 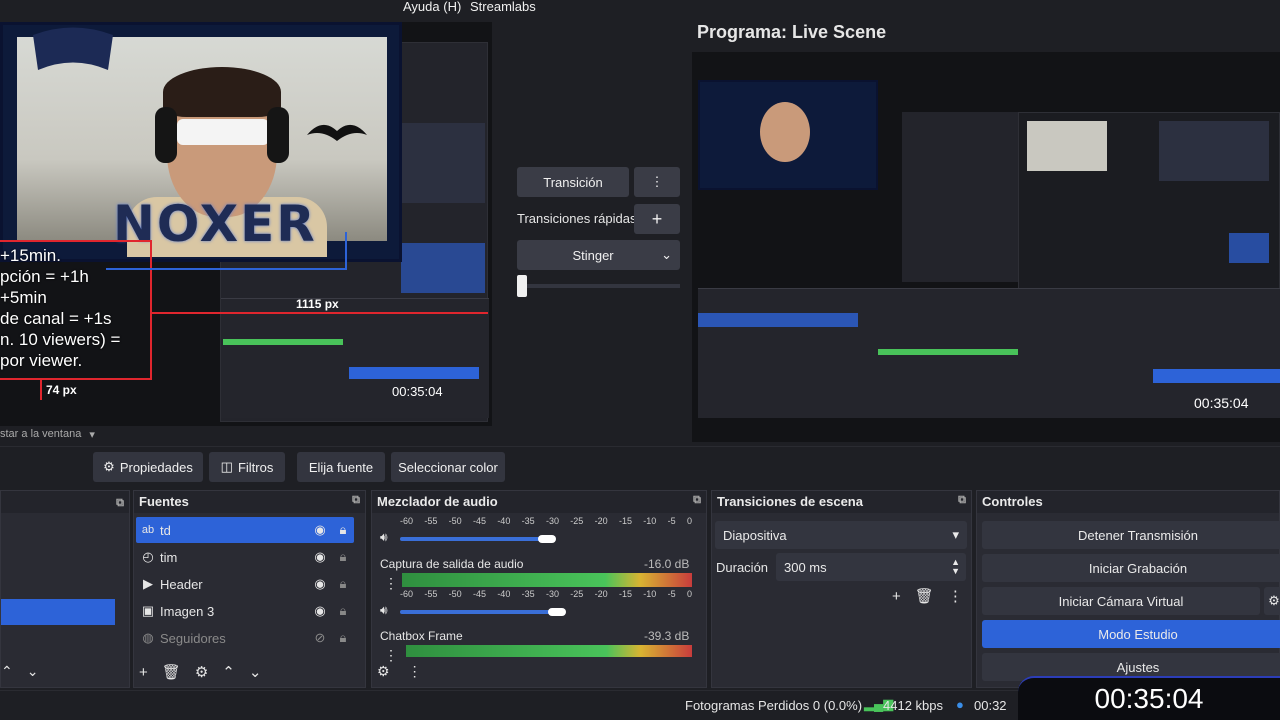 What do you see at coordinates (805, 567) in the screenshot?
I see `duration-value: 300 ms` at bounding box center [805, 567].